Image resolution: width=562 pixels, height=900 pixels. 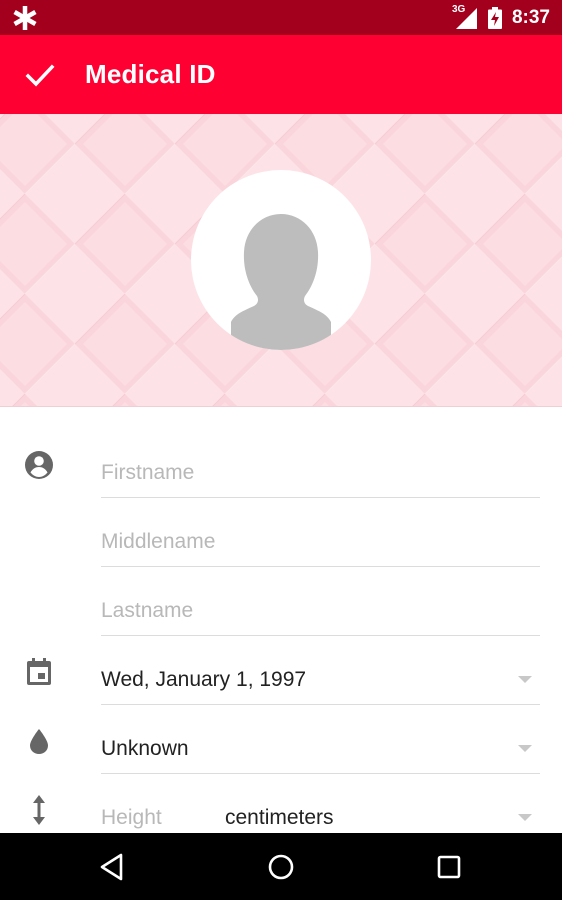 I want to click on lastname-field: Lastname, so click(x=320, y=601).